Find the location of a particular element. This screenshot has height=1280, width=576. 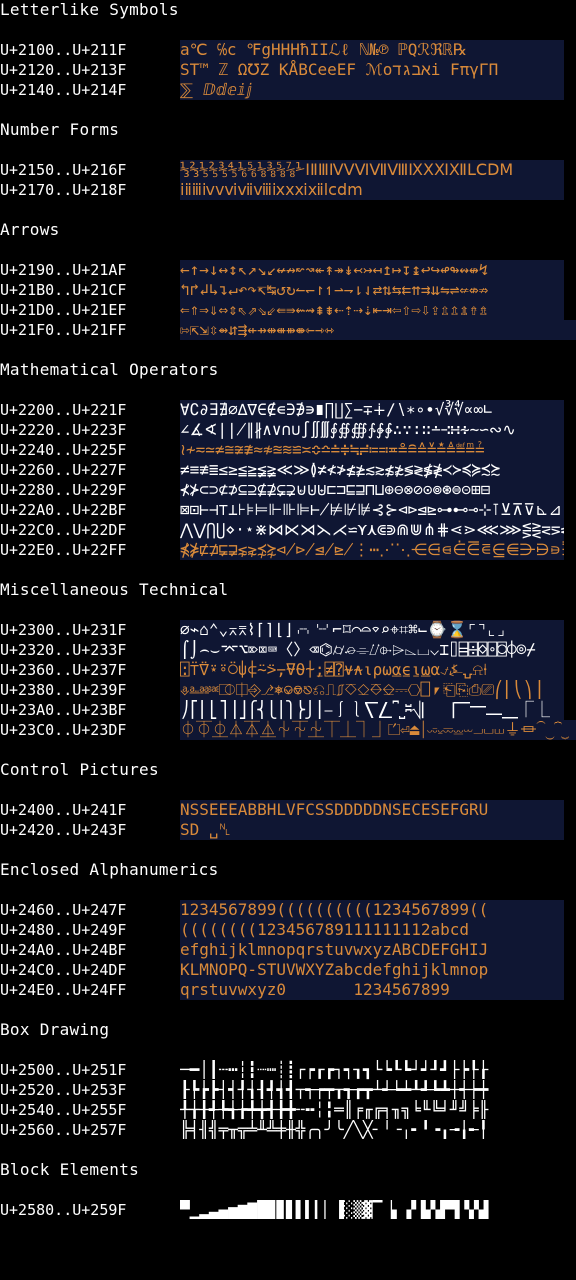

glyph-row: U+2140..U+214F ⅀ ⅅⅆⅇⅈⅉ is located at coordinates (288, 90).